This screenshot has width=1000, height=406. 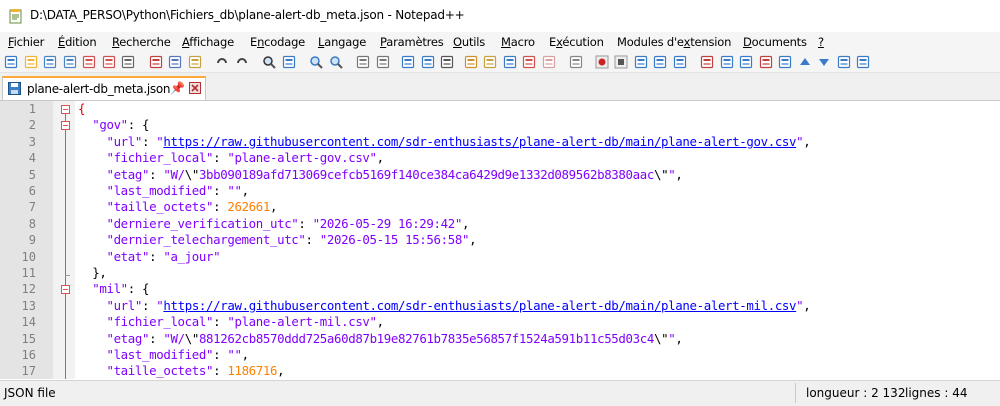 What do you see at coordinates (206, 239) in the screenshot?
I see `token-key: "dernier_telechargement_utc"` at bounding box center [206, 239].